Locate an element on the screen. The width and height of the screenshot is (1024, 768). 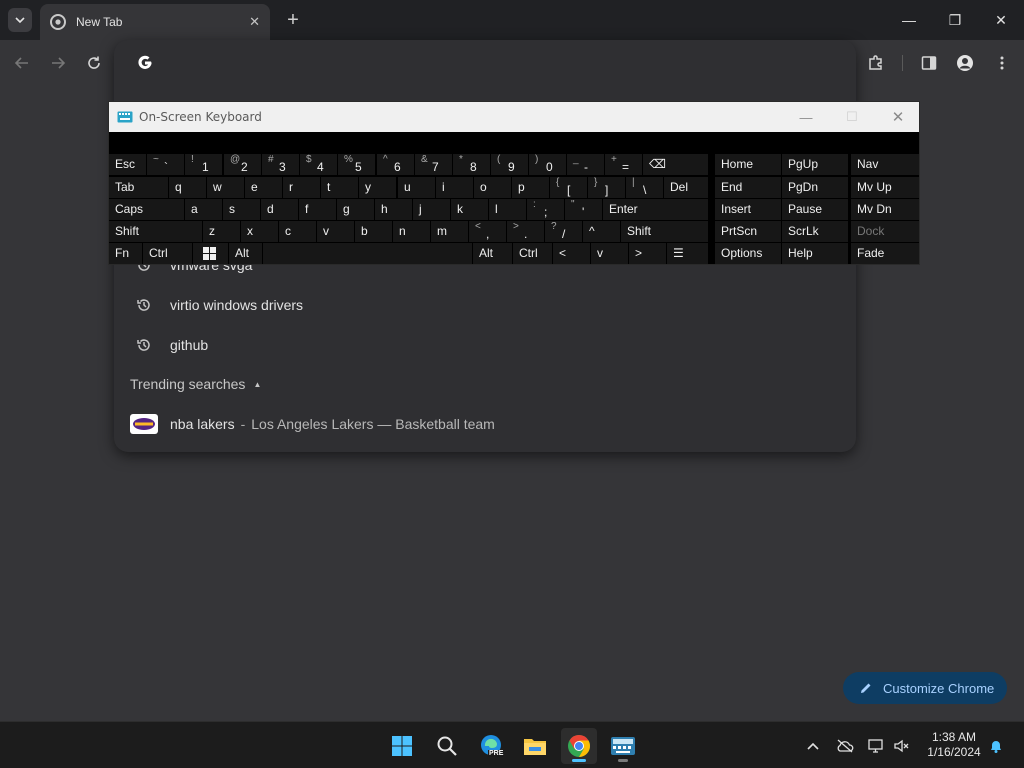
key-p: p is located at coordinates (530, 187).